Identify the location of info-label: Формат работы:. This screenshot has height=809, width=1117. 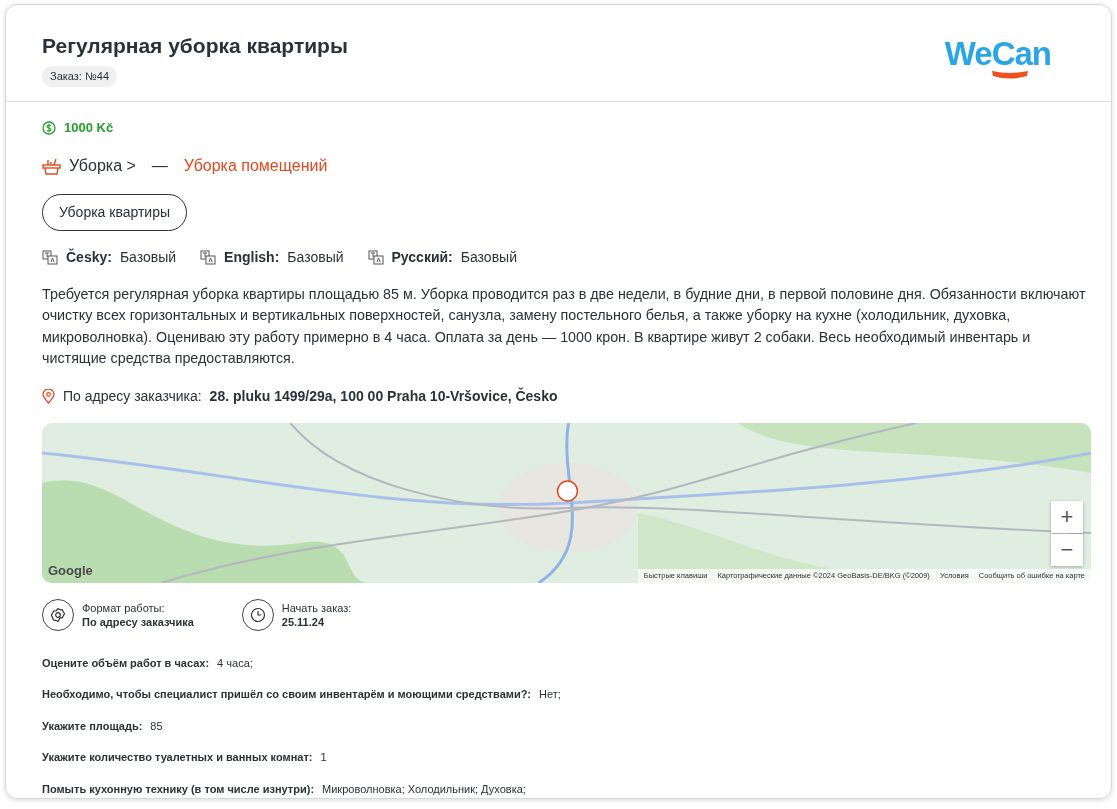
(124, 607).